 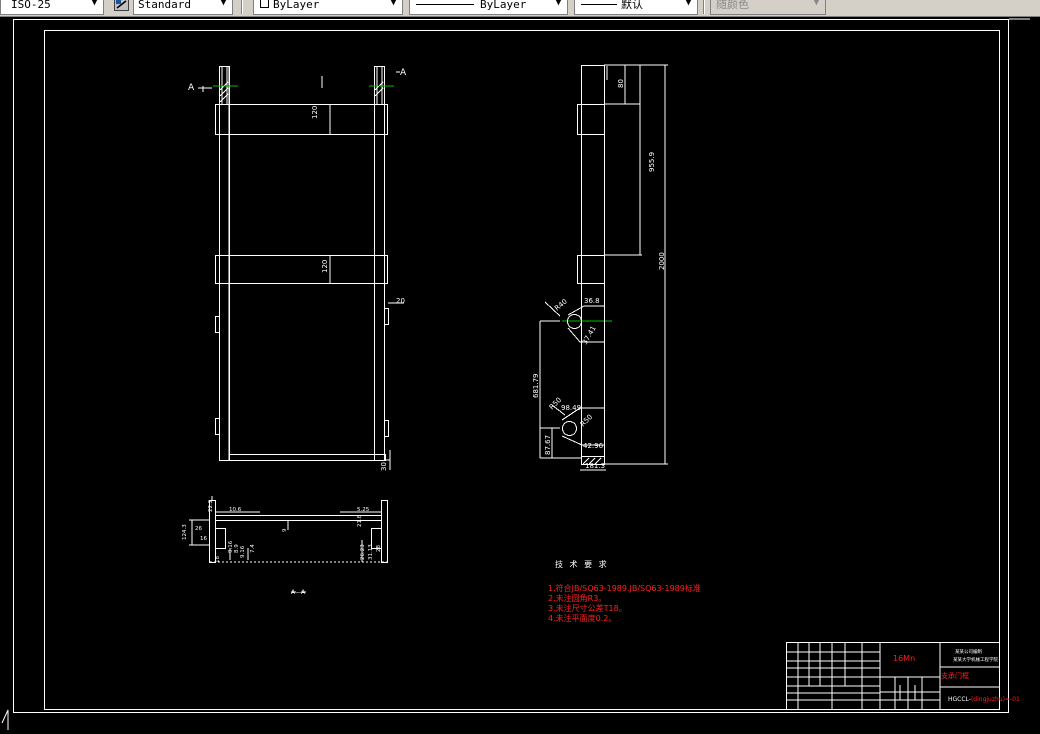 I want to click on dimstyle-select: ISO-25 ▼, so click(x=52, y=7).